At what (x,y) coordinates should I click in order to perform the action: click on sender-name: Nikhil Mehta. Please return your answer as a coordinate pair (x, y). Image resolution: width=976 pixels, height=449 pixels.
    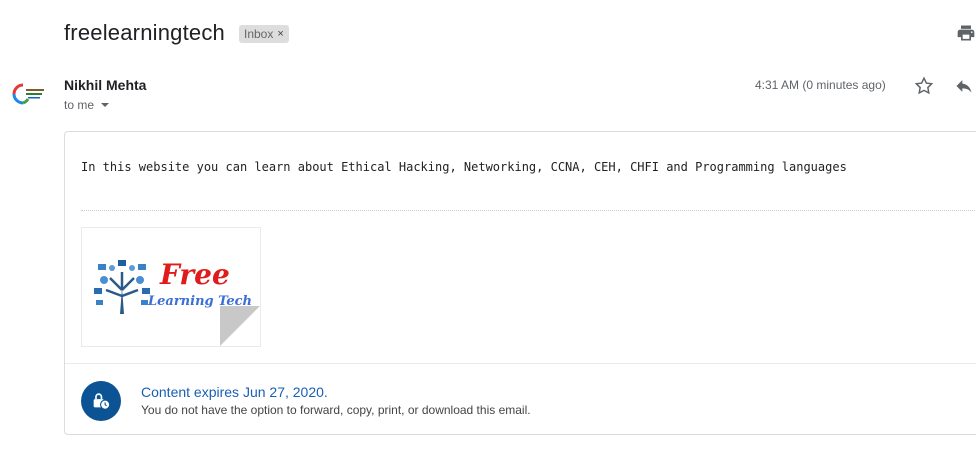
    Looking at the image, I should click on (105, 85).